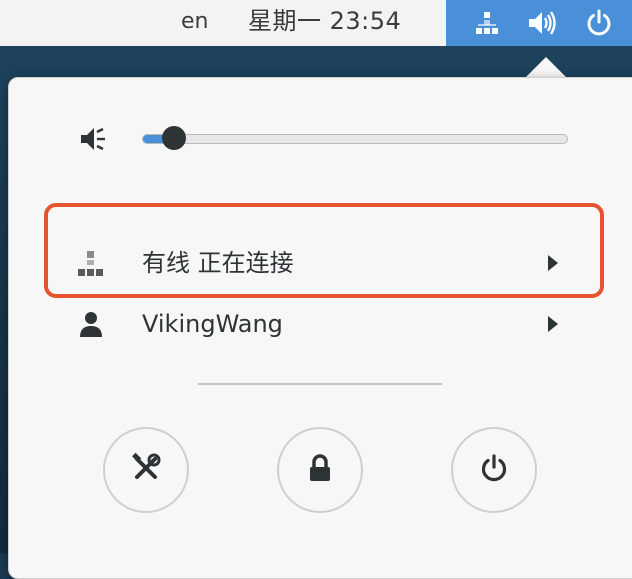 The image size is (632, 579). I want to click on wired-network-label: 有线 正在连接, so click(218, 263).